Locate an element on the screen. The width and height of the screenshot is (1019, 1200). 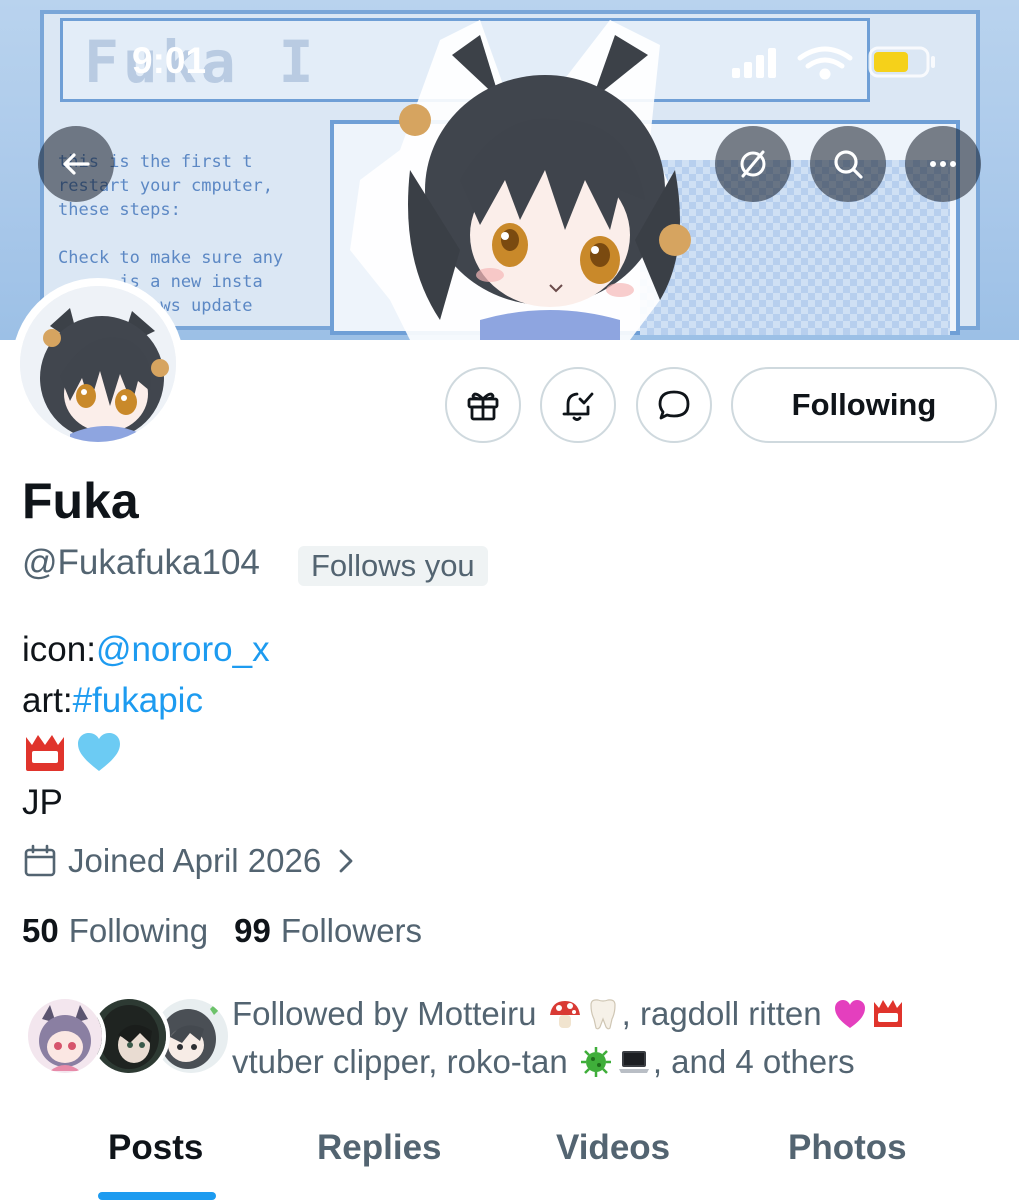
followers-stat: 99 Followers is located at coordinates (328, 931).